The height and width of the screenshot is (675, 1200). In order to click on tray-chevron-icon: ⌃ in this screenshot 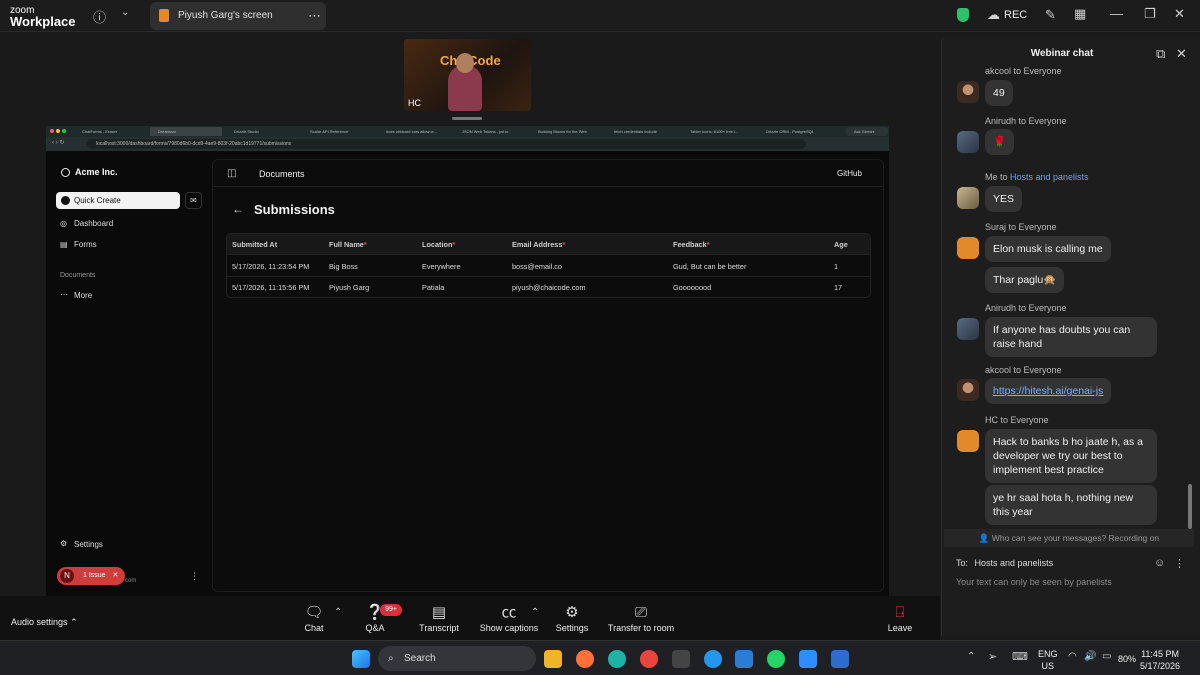, I will do `click(971, 656)`.